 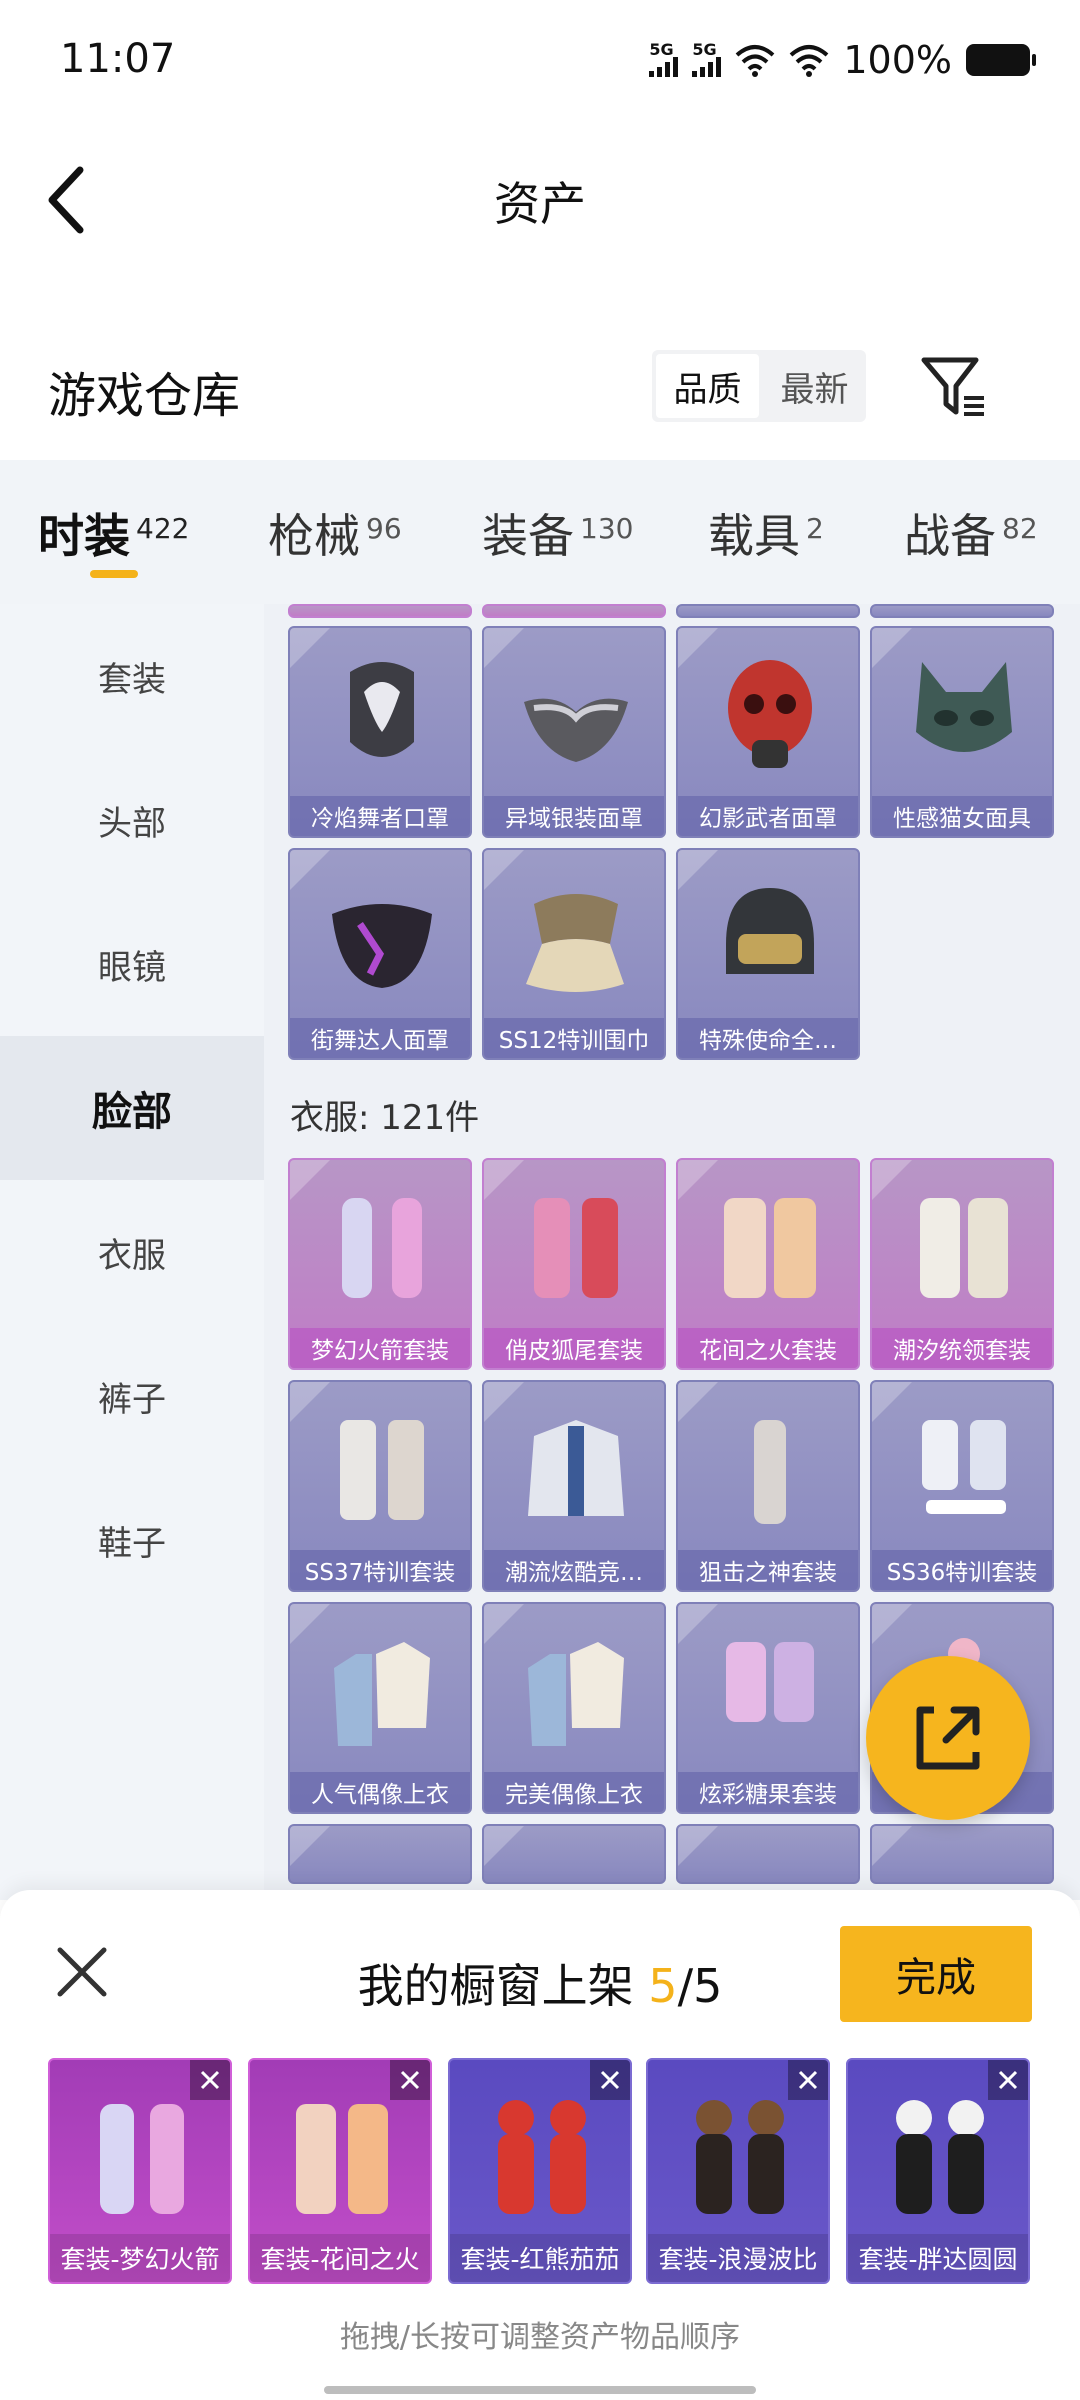 I want to click on showcase-slot: 套装-红熊茄茄, so click(x=540, y=2171).